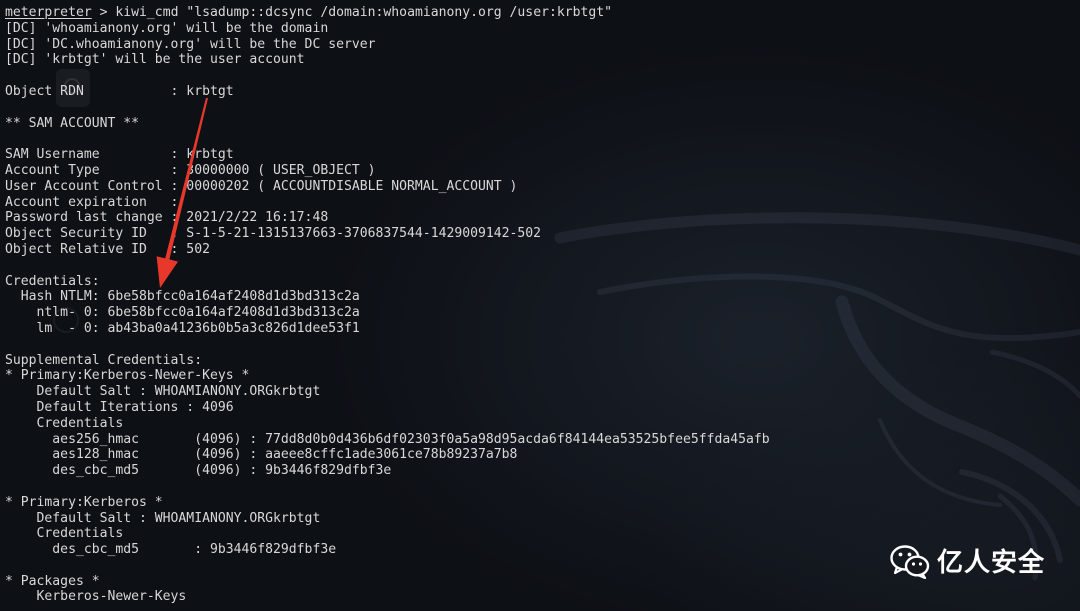  What do you see at coordinates (48, 12) in the screenshot?
I see `meterpreter-prompt: meterpreter` at bounding box center [48, 12].